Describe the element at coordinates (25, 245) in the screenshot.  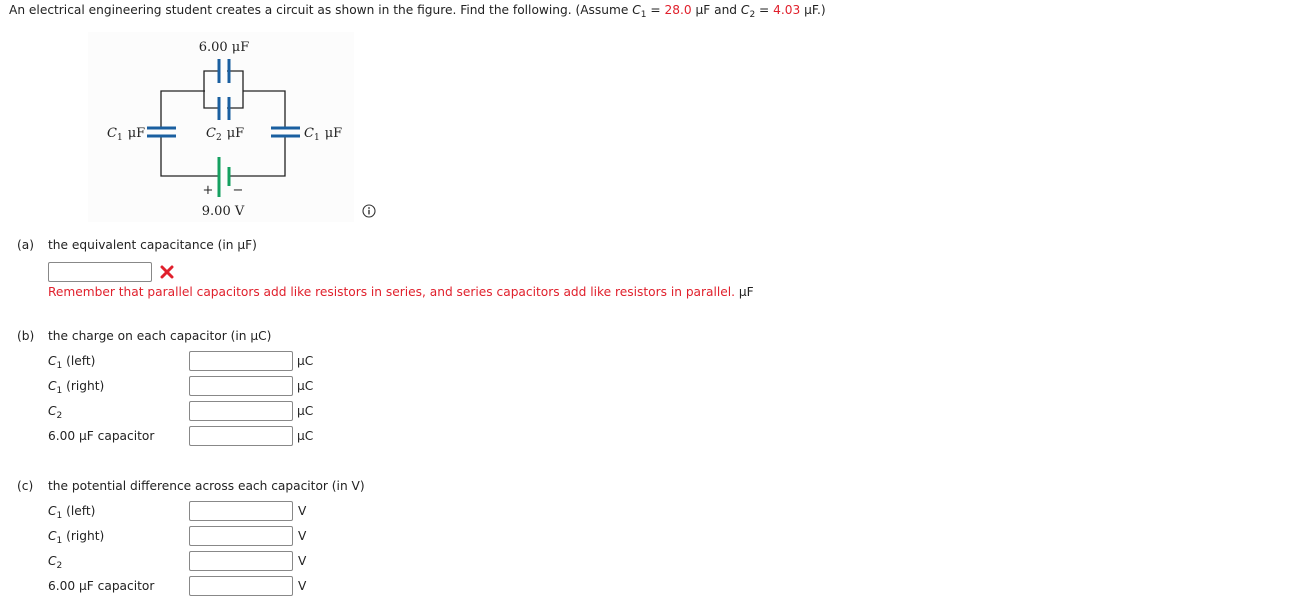
I see `part-a-label: (a)` at that location.